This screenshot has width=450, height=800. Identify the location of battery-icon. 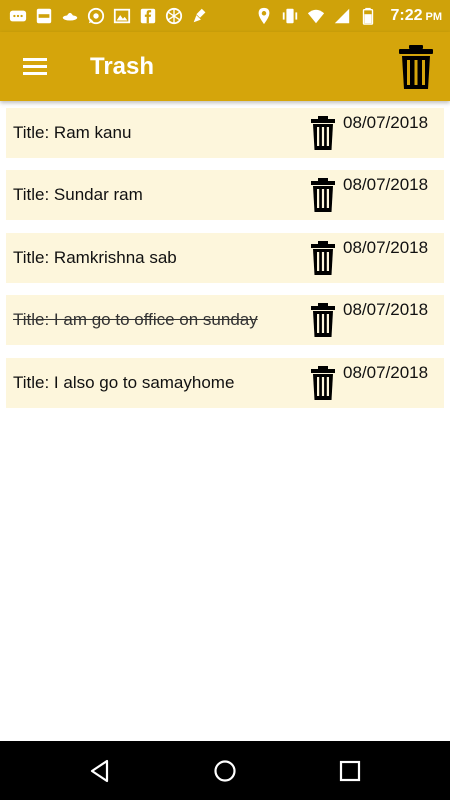
(368, 16).